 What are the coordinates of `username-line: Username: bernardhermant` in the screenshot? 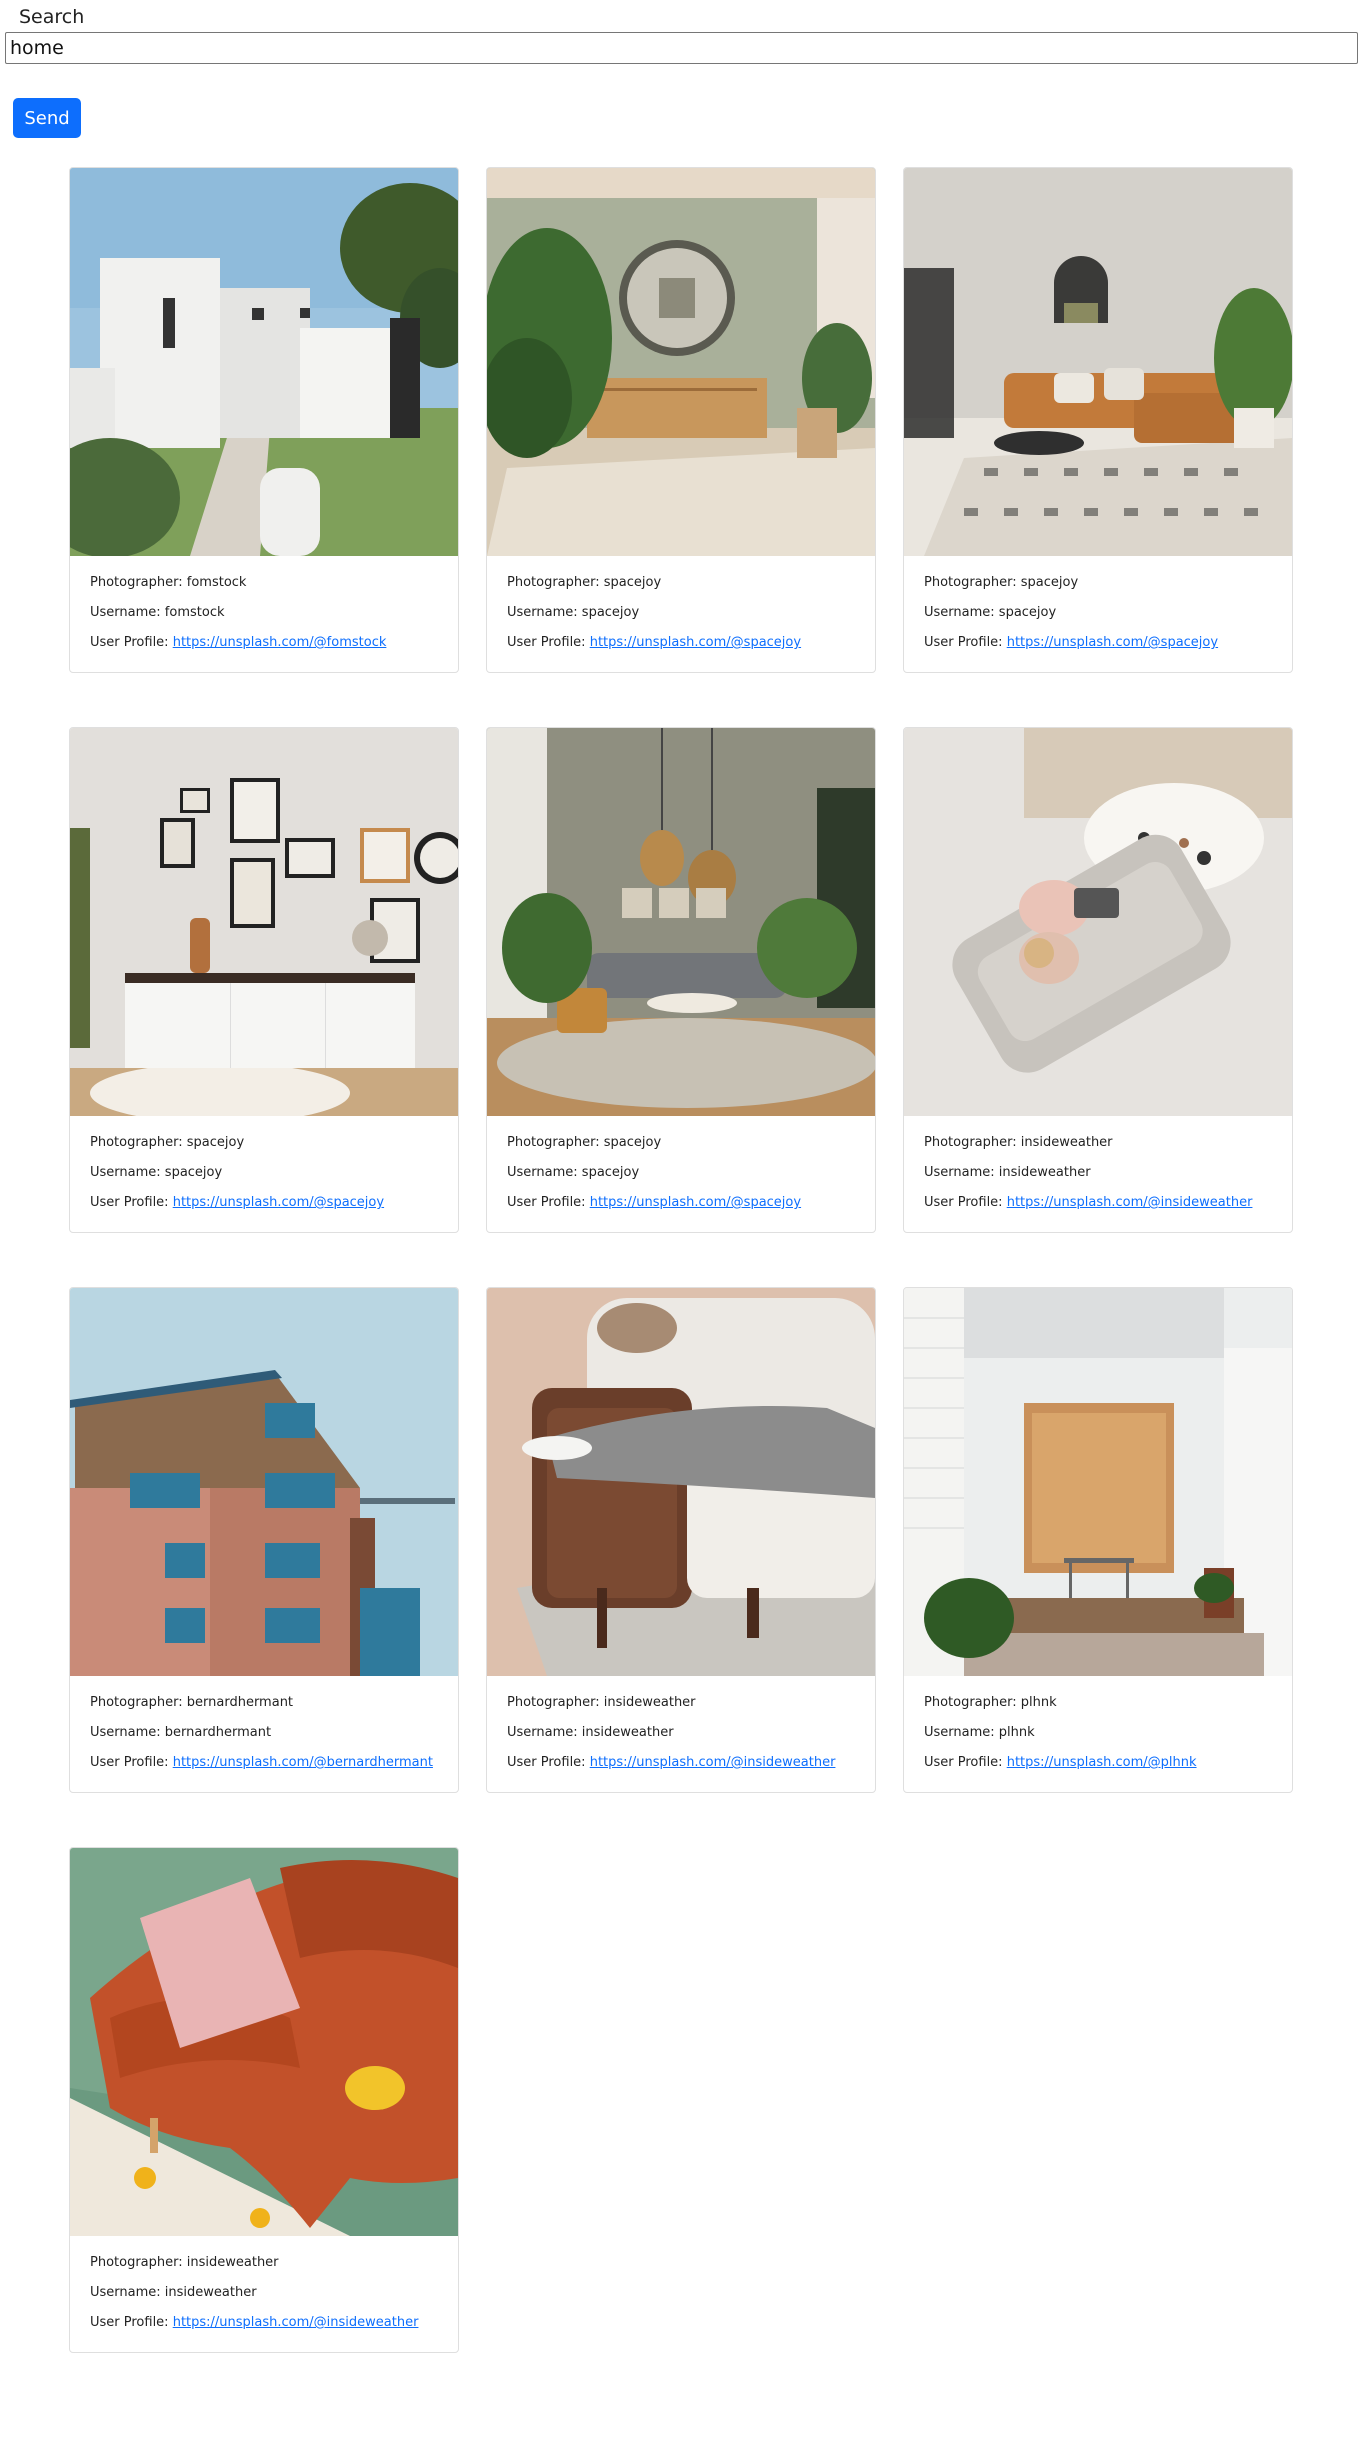 It's located at (181, 1732).